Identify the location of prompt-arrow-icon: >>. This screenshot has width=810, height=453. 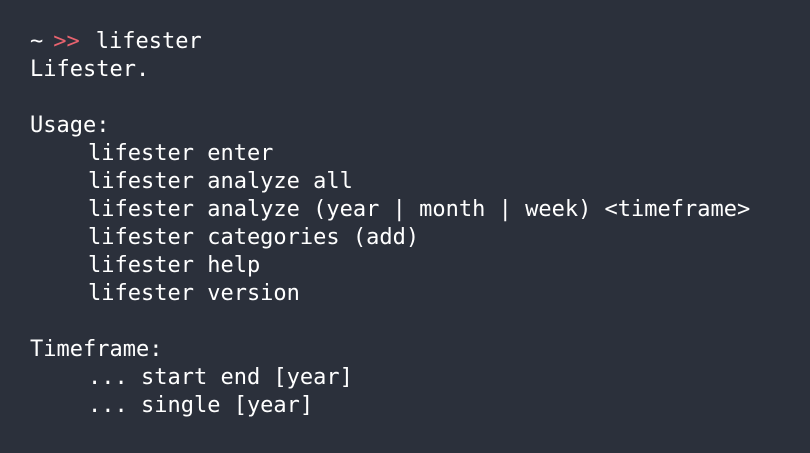
(66, 41).